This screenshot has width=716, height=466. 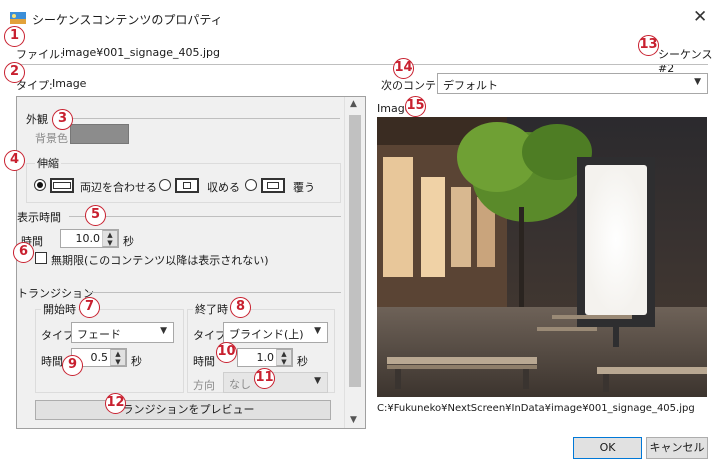 I want to click on transition-start-time-unit: 秒, so click(x=136, y=361).